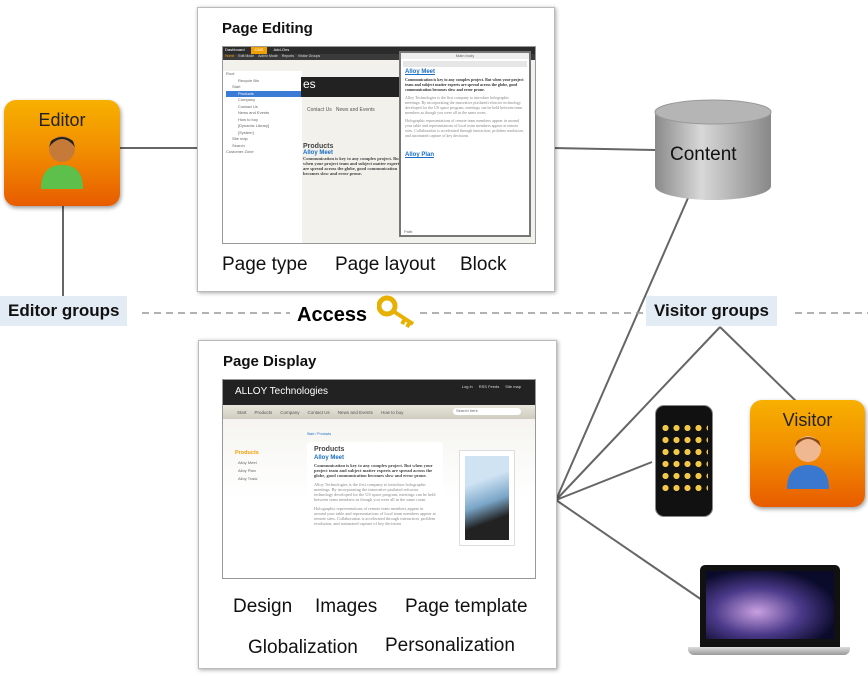 The width and height of the screenshot is (868, 676). Describe the element at coordinates (270, 361) in the screenshot. I see `page-display-title: Page Display` at that location.